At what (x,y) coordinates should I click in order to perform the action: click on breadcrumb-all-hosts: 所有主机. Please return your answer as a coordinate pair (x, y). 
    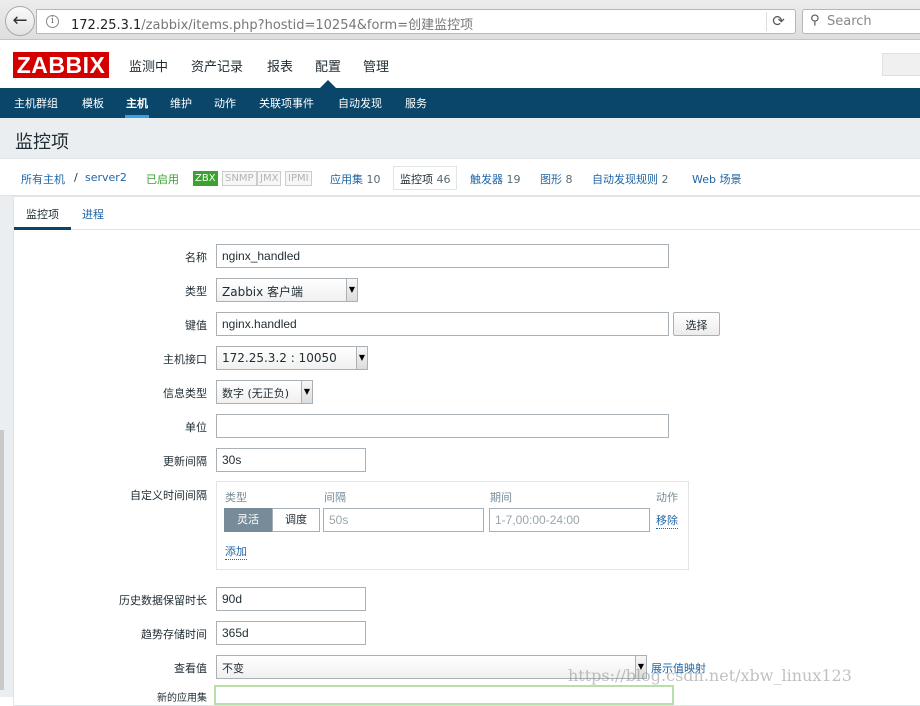
    Looking at the image, I should click on (43, 179).